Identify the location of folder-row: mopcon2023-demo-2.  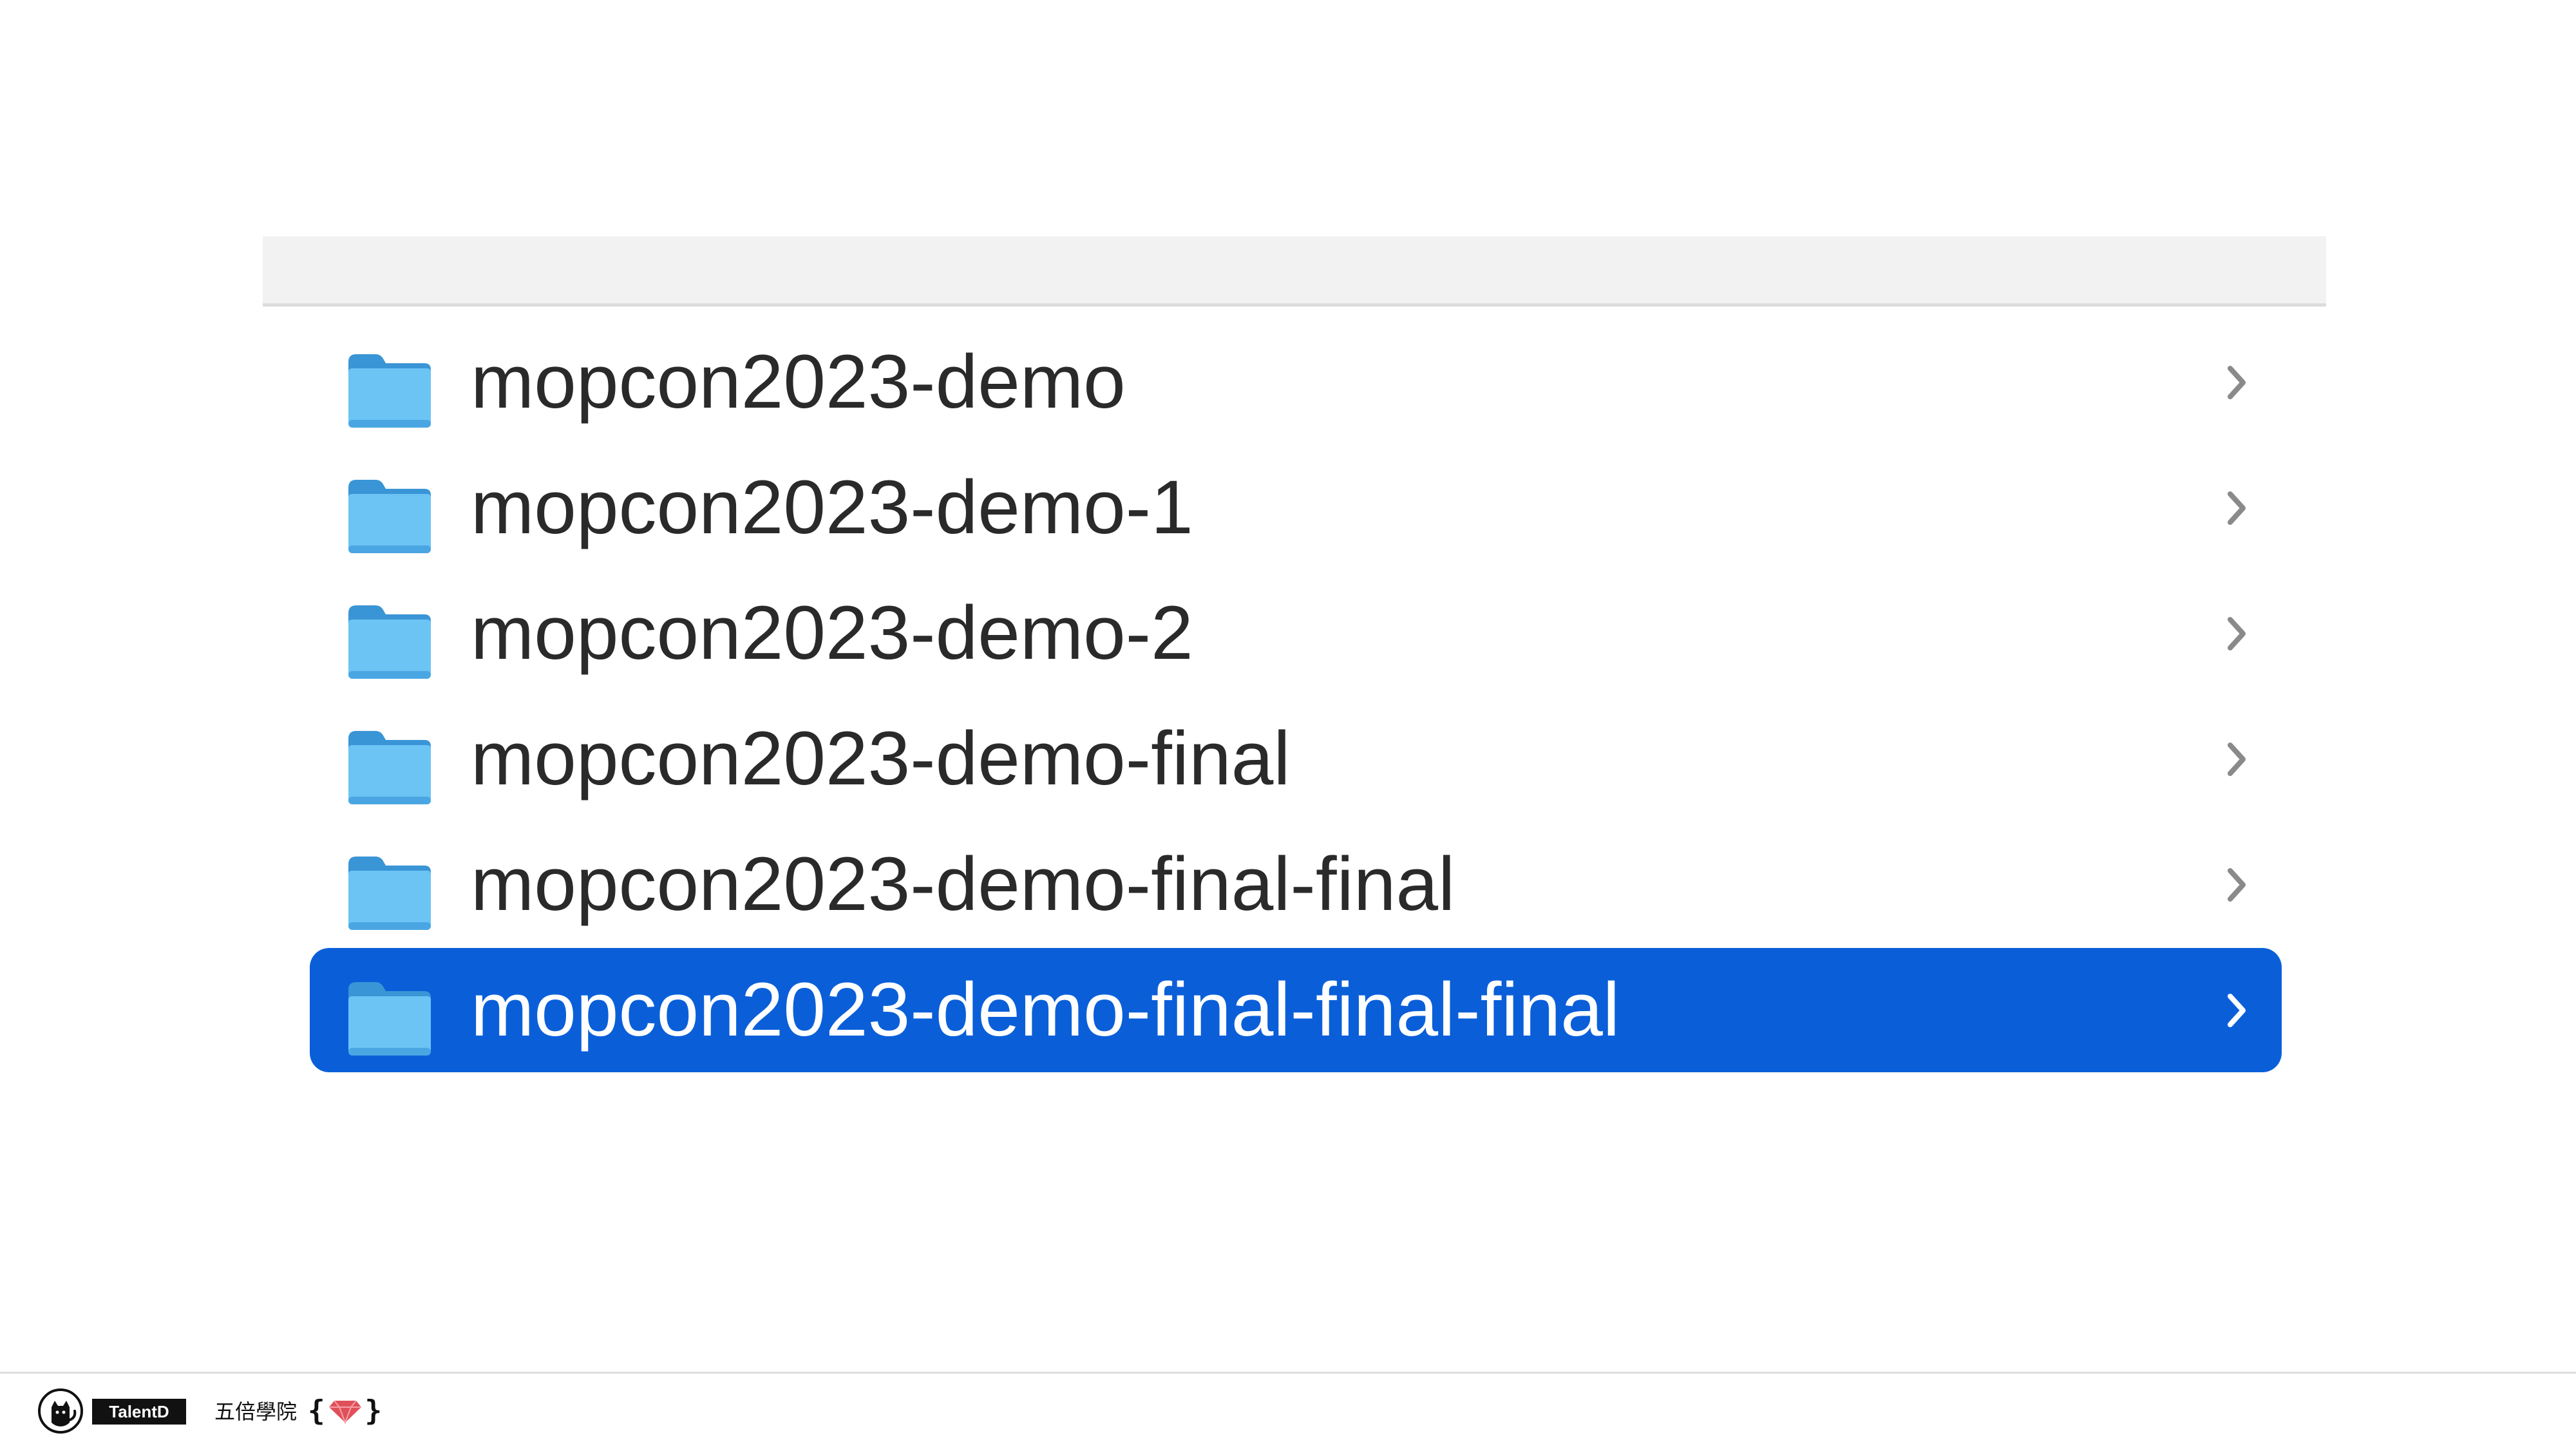
(1296, 634).